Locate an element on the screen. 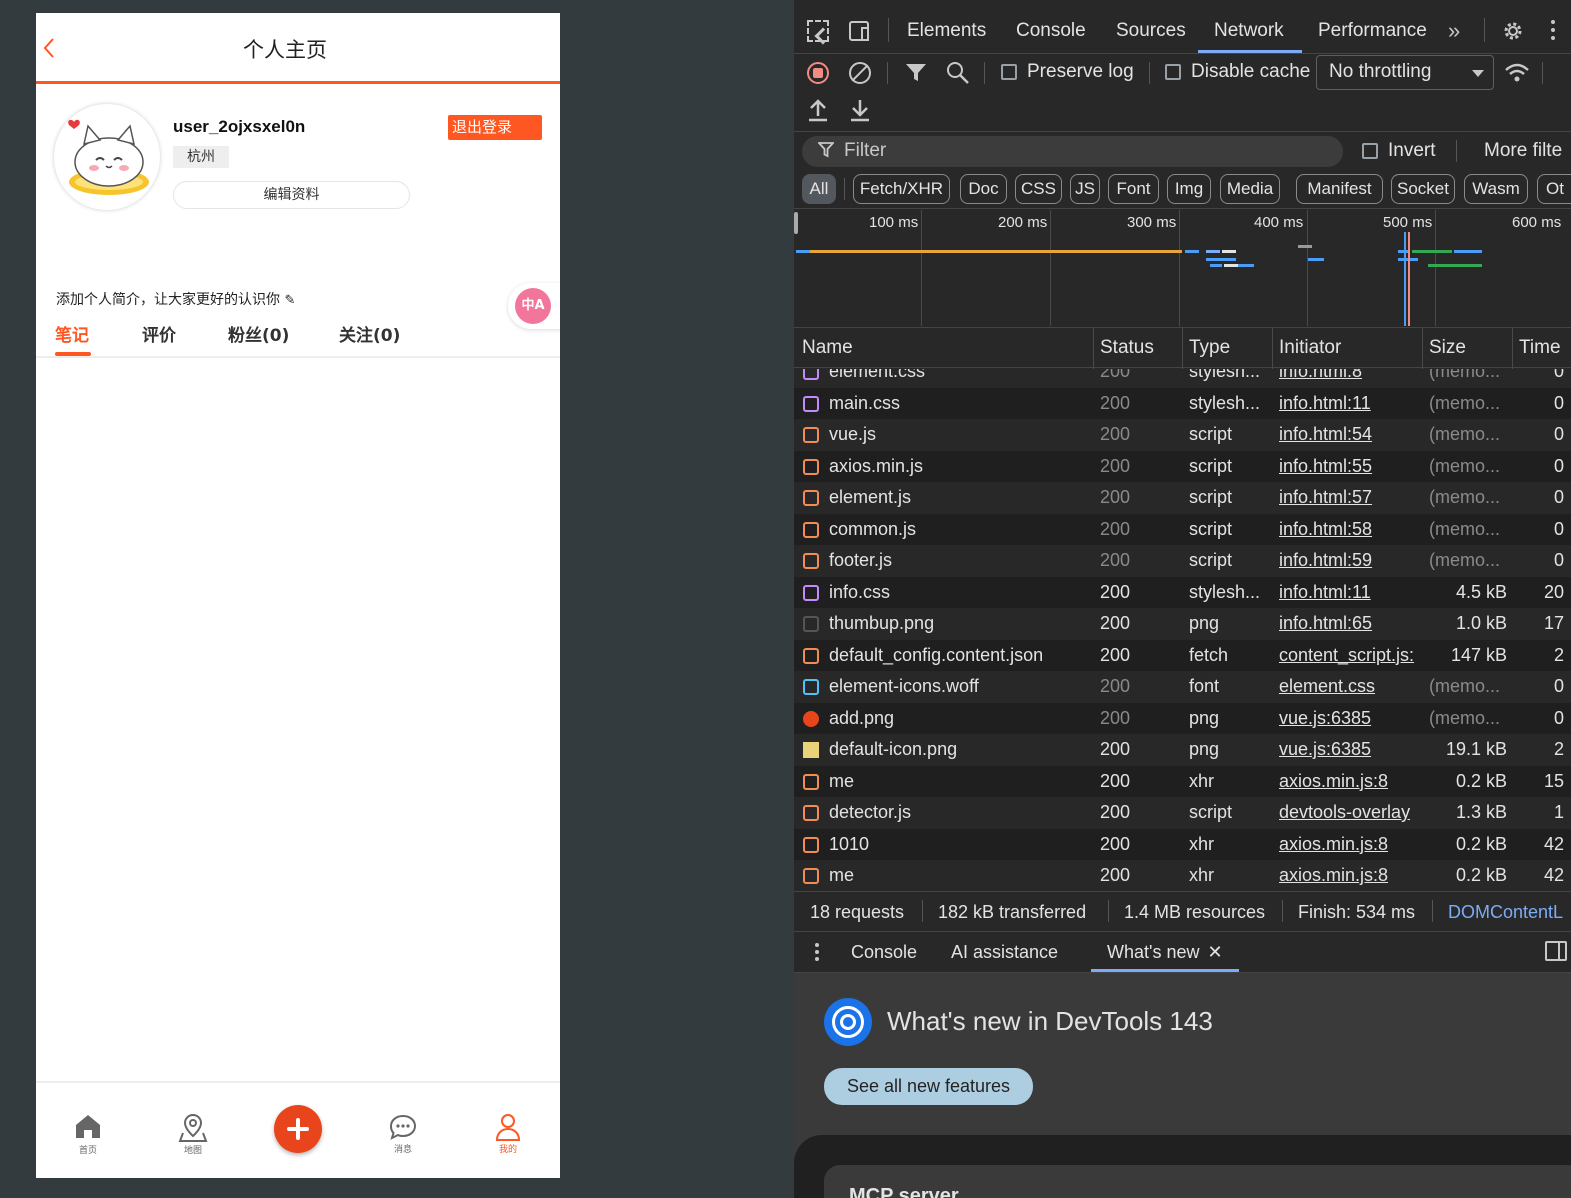 This screenshot has height=1198, width=1571. add-post-button is located at coordinates (298, 1129).